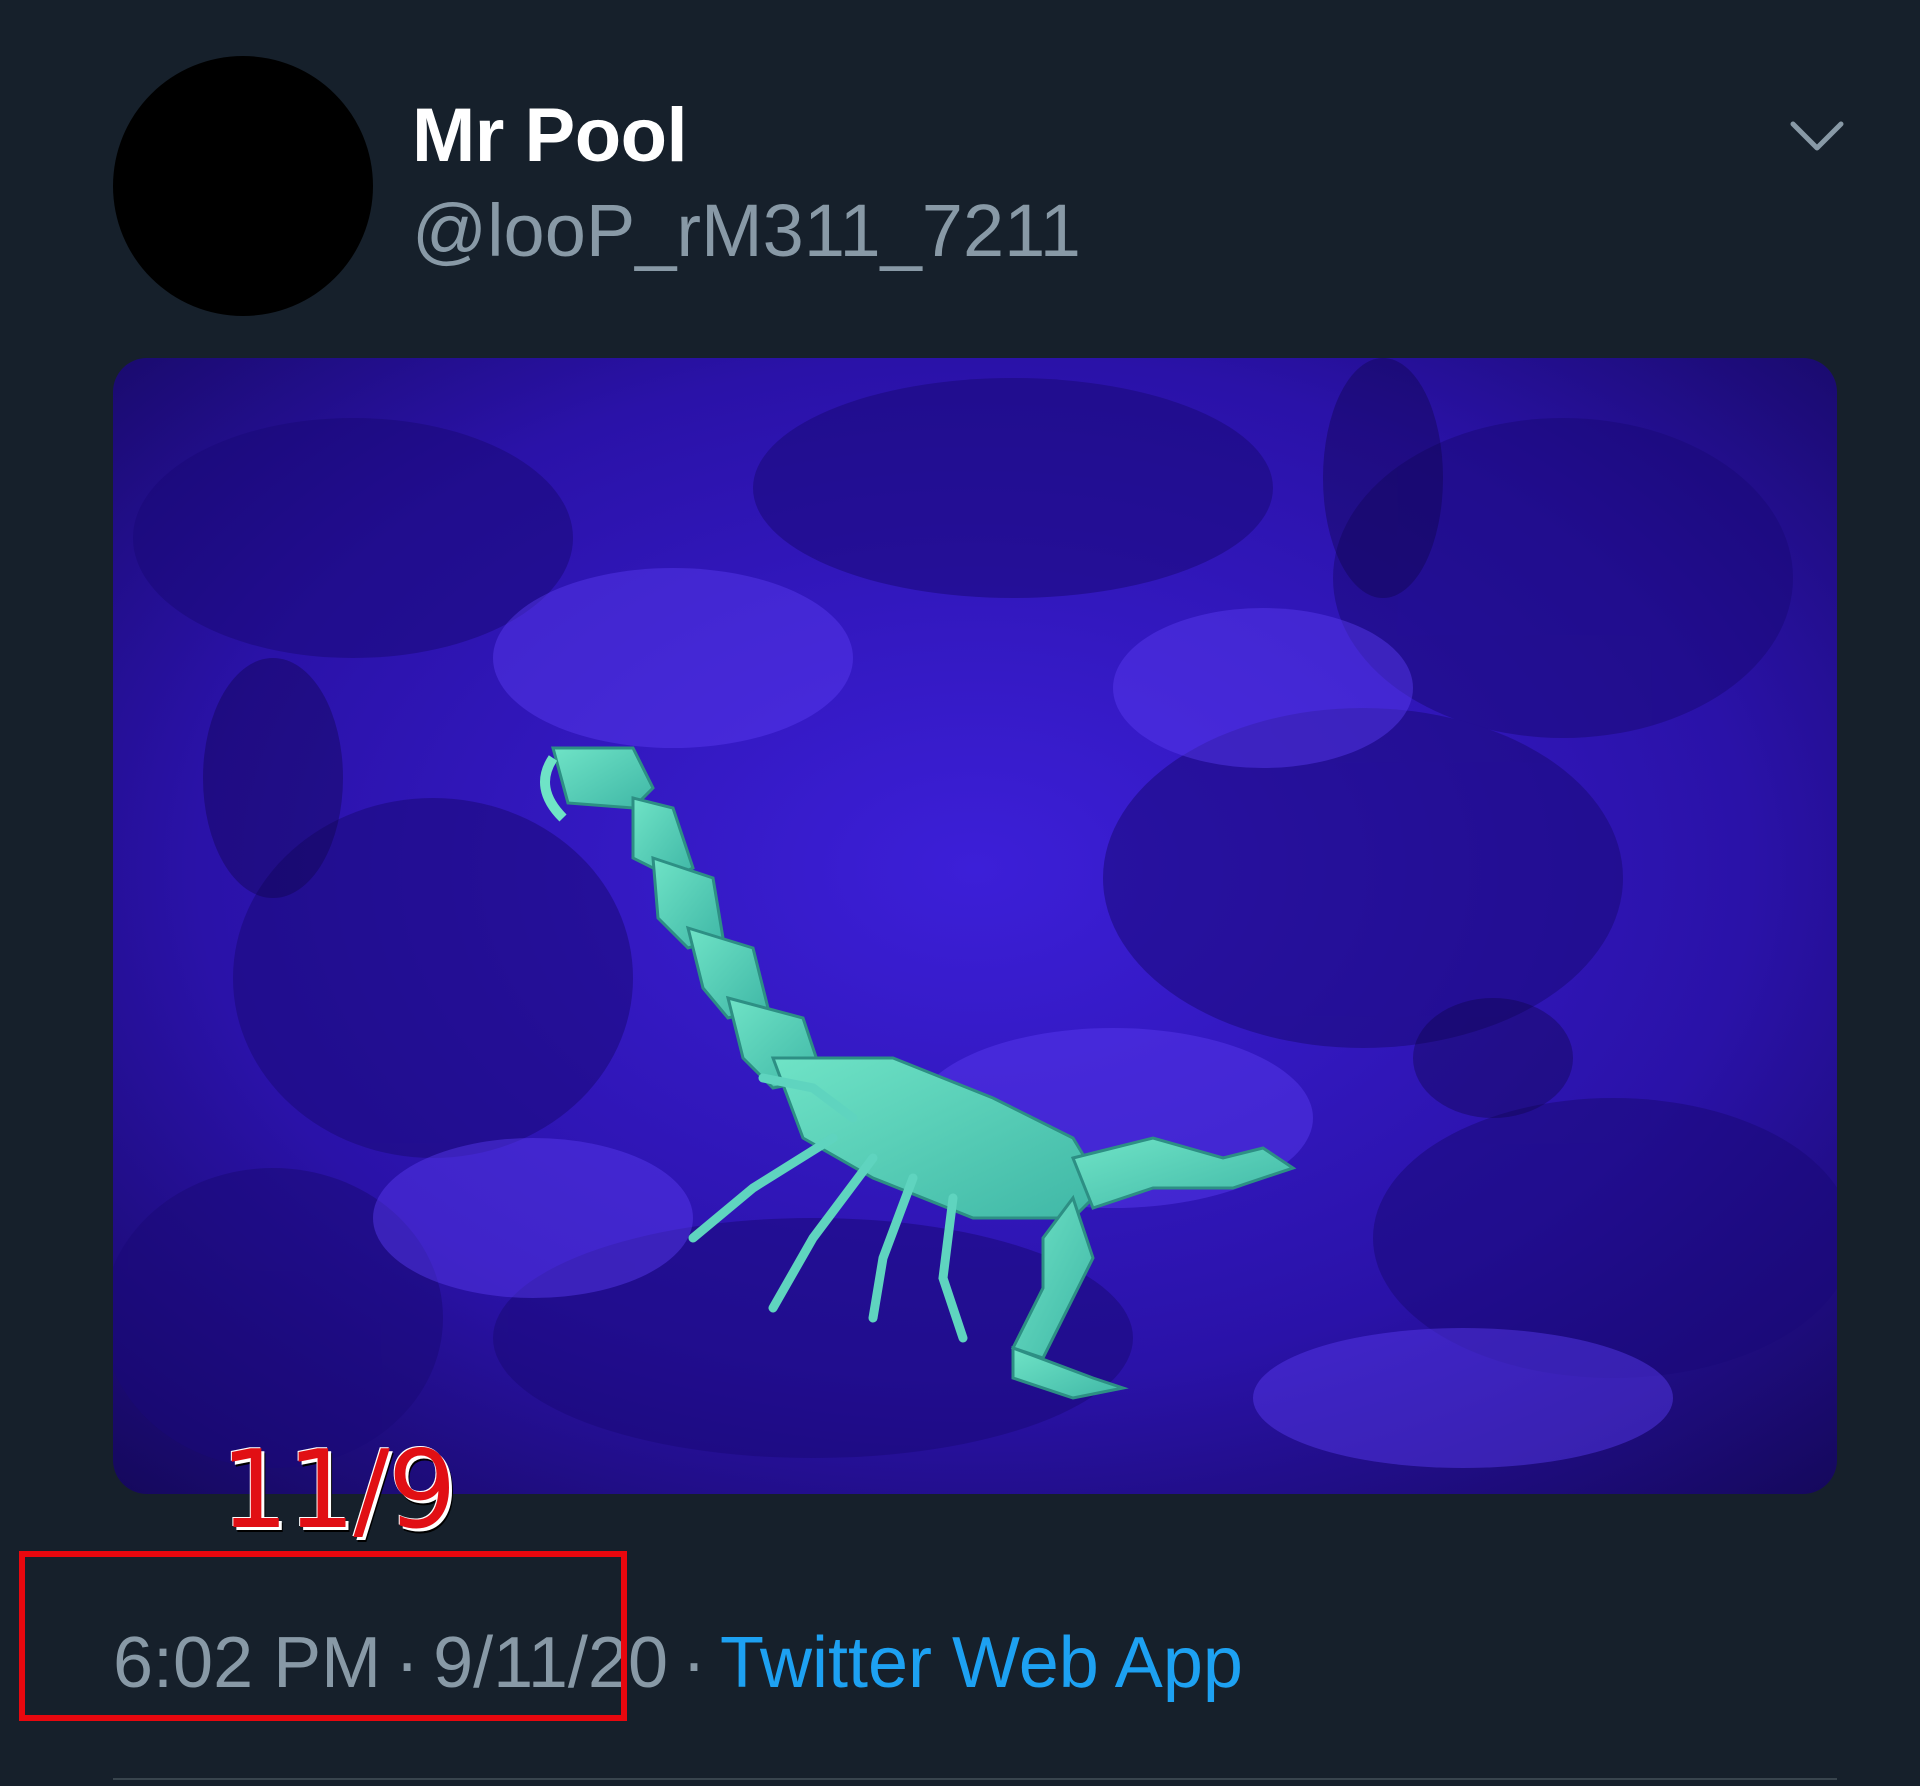 The height and width of the screenshot is (1786, 1920). What do you see at coordinates (323, 1636) in the screenshot?
I see `red-highlight-box` at bounding box center [323, 1636].